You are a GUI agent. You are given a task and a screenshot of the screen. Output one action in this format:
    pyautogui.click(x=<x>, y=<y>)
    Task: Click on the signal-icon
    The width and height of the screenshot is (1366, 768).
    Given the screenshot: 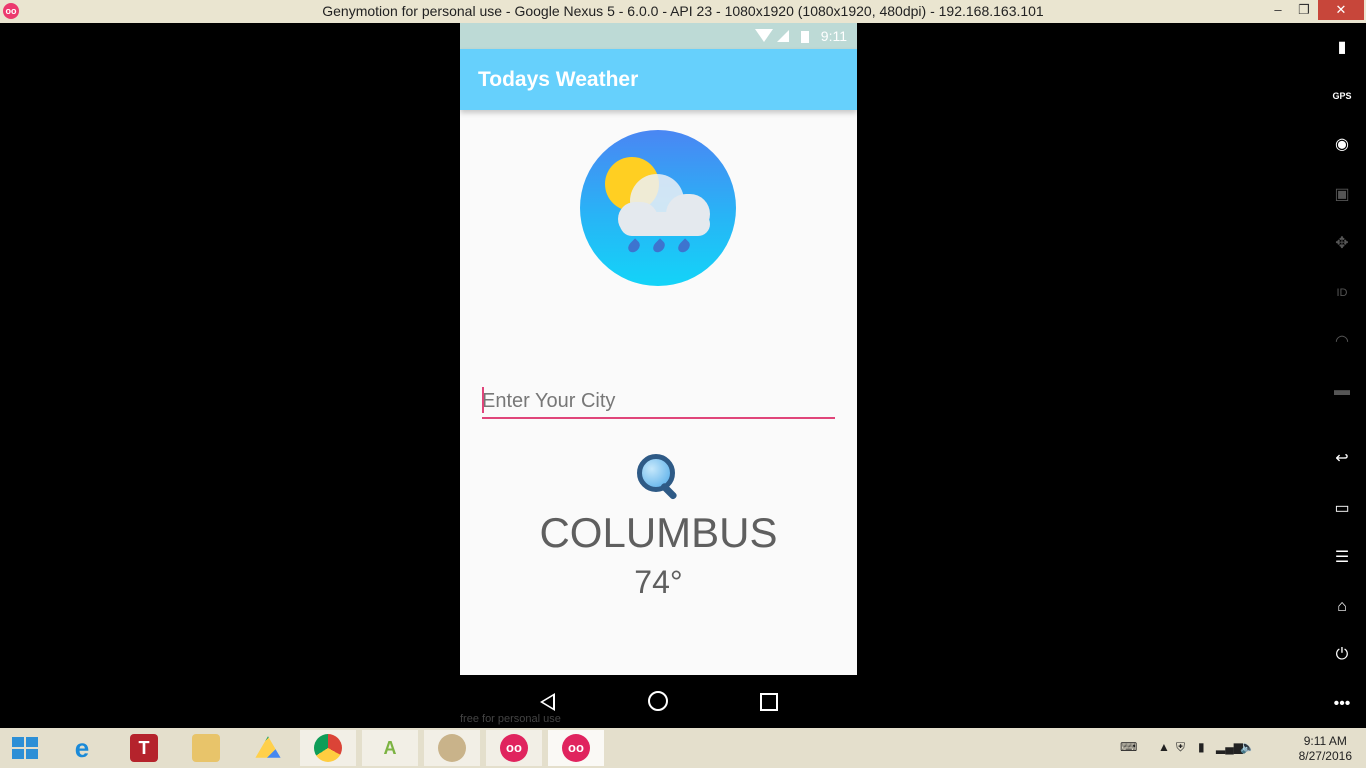 What is the action you would take?
    pyautogui.click(x=783, y=36)
    